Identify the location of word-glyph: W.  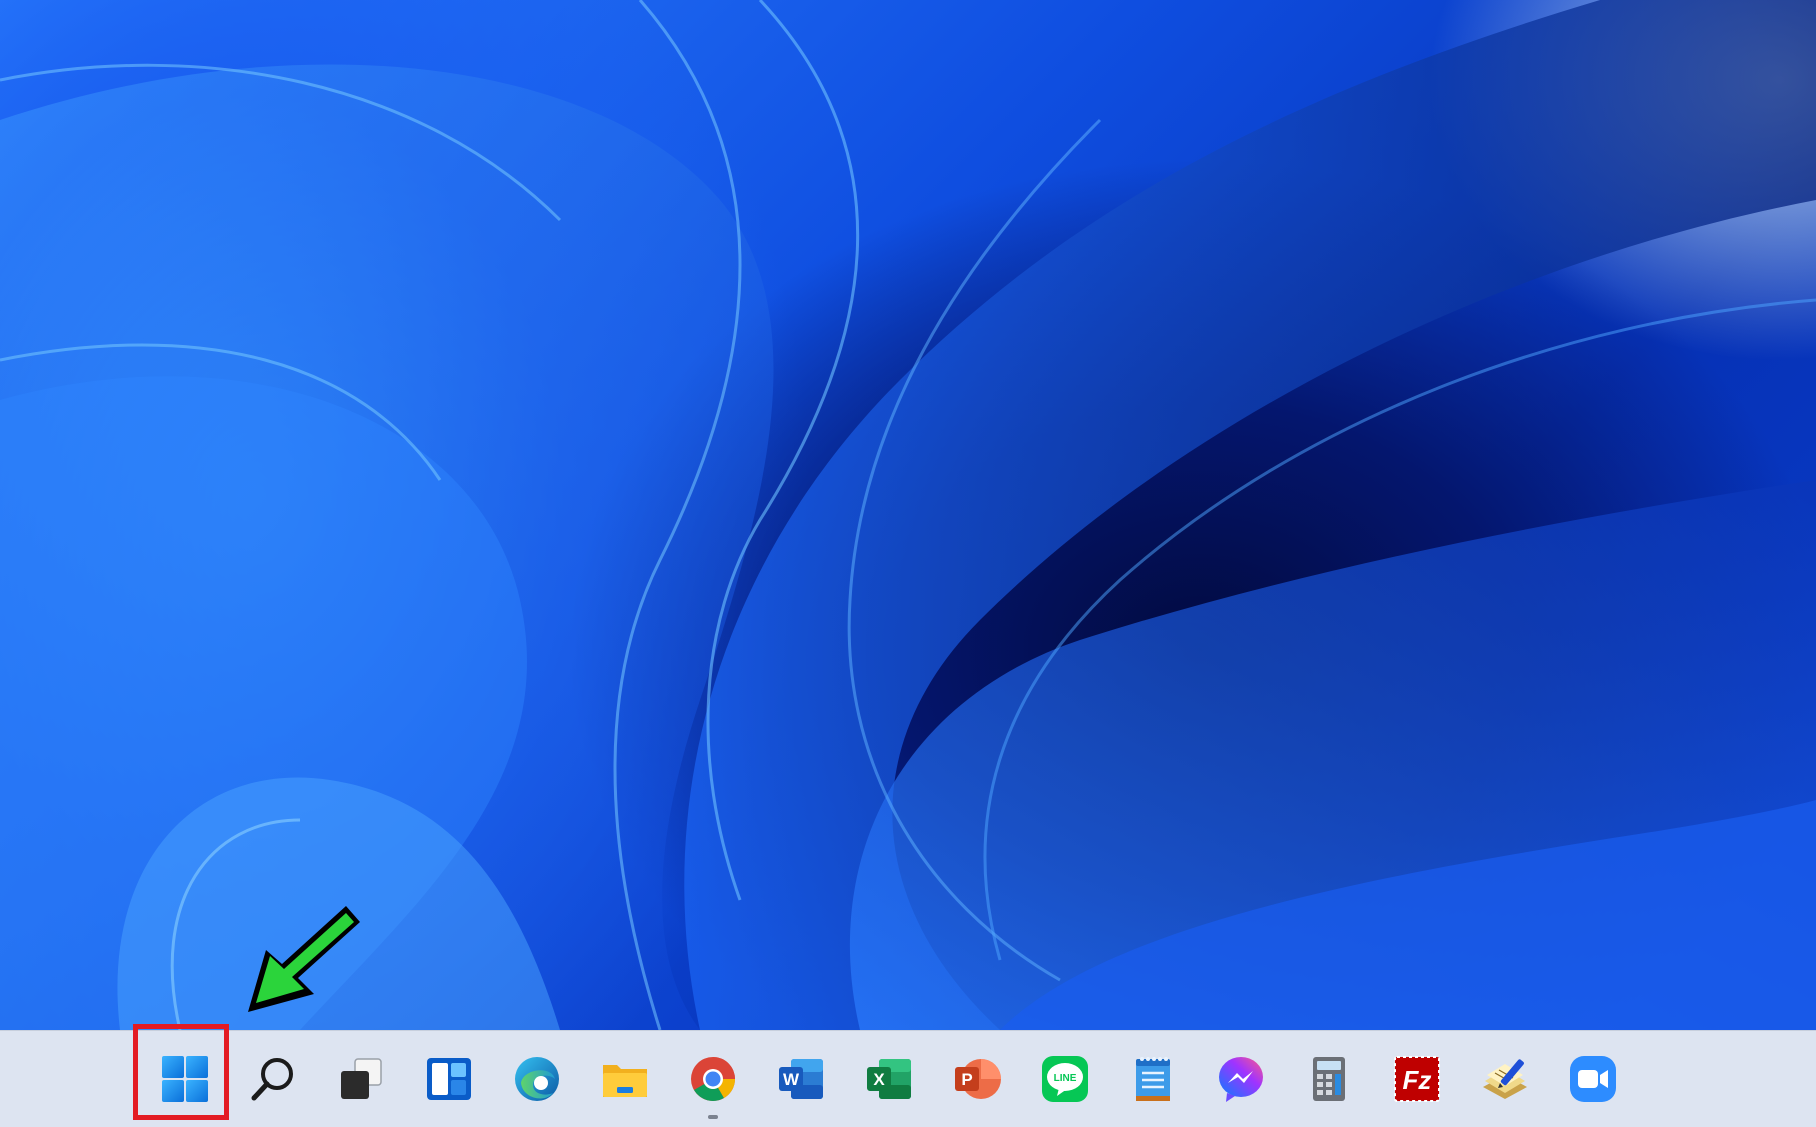
(791, 1079).